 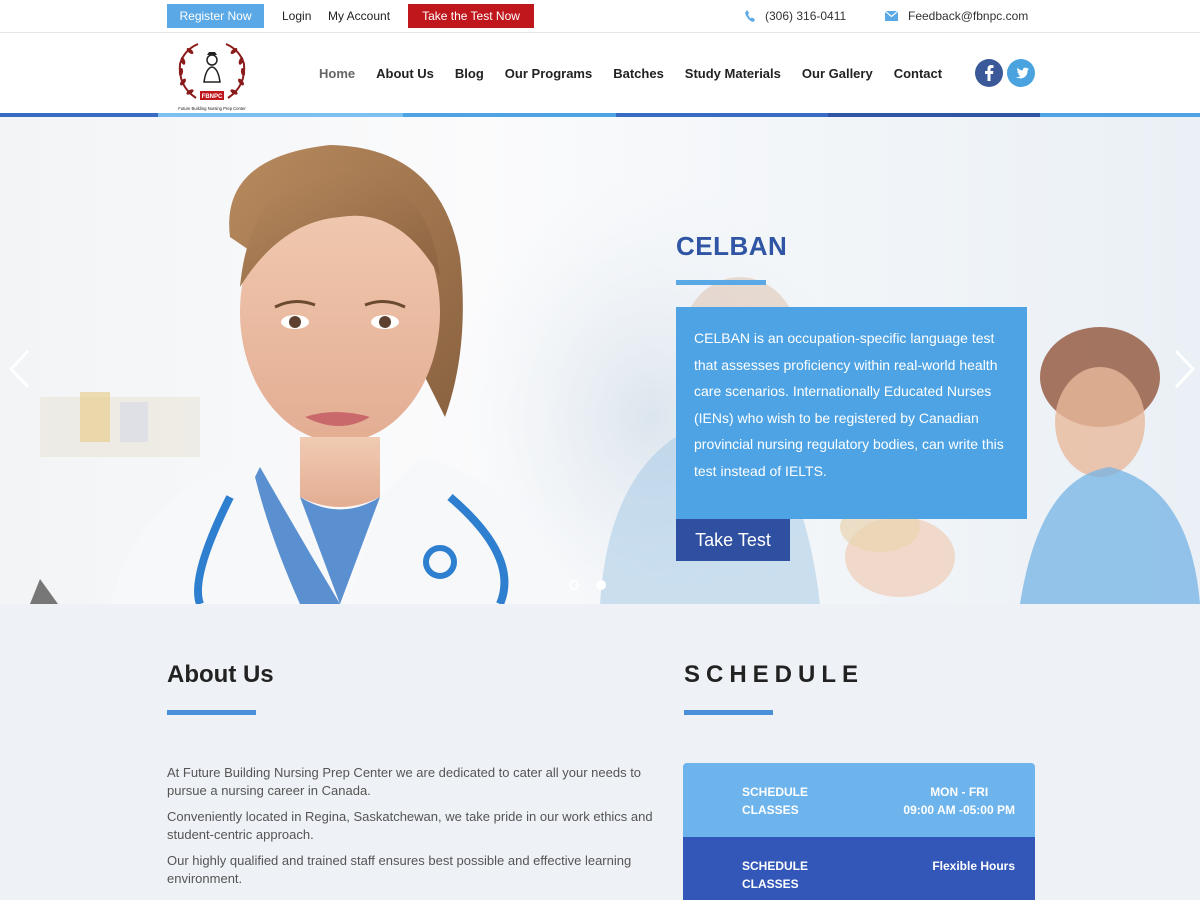 What do you see at coordinates (471, 16) in the screenshot?
I see `take-test-now-button: Take the Test Now` at bounding box center [471, 16].